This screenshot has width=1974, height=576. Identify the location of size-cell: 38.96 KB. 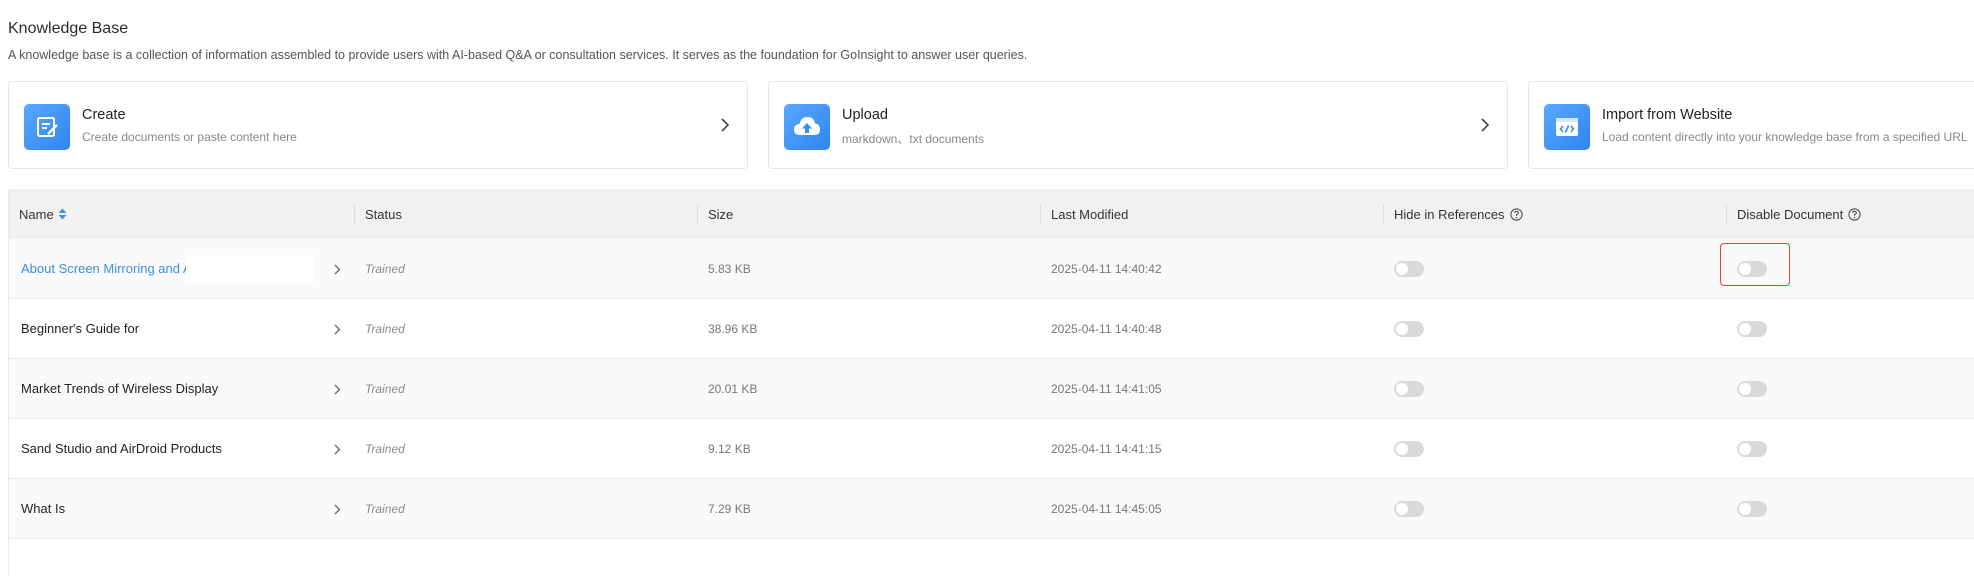
(732, 328).